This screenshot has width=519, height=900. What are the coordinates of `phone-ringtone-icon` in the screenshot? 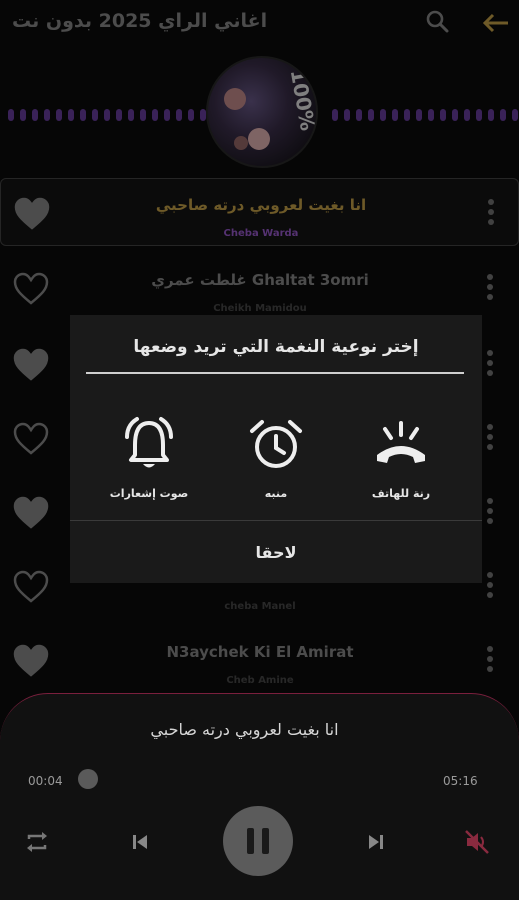 It's located at (401, 442).